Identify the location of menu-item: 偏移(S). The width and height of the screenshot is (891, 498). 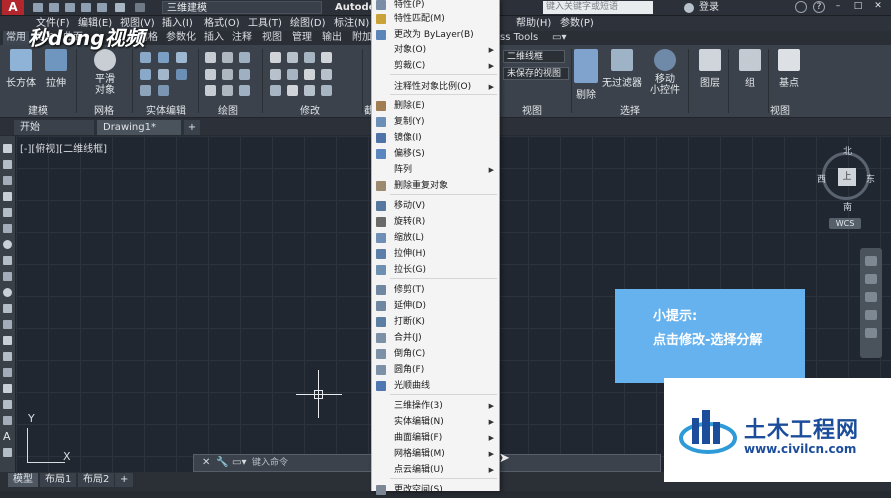
(435, 154).